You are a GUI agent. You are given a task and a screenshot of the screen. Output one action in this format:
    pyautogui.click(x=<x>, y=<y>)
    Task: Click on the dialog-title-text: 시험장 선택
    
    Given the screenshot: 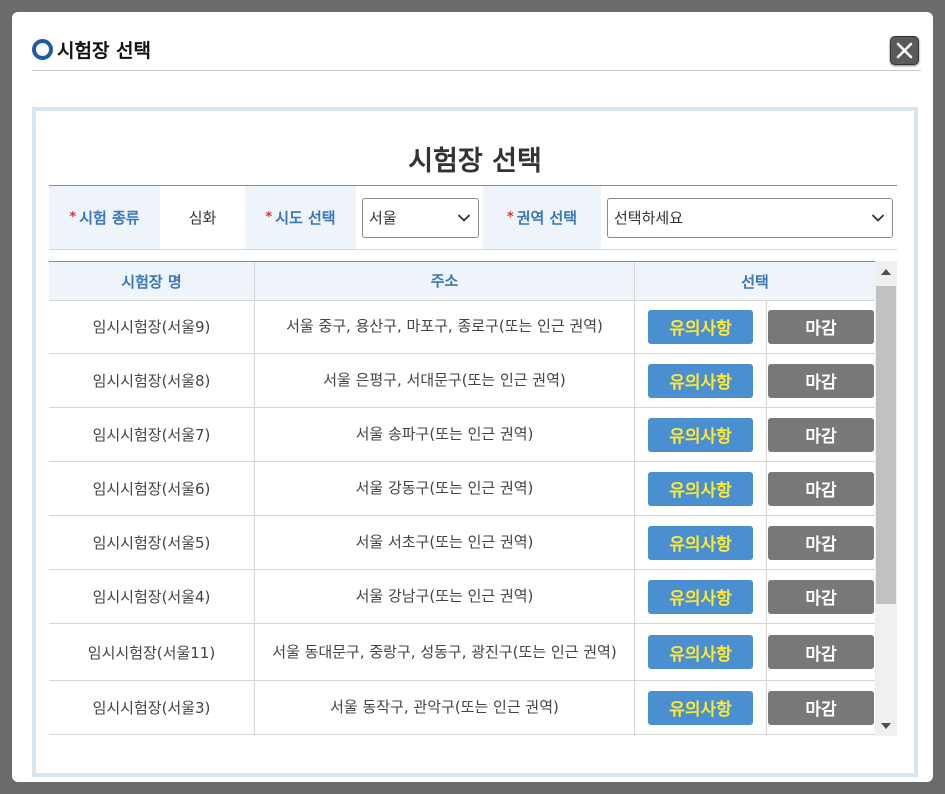 What is the action you would take?
    pyautogui.click(x=104, y=50)
    